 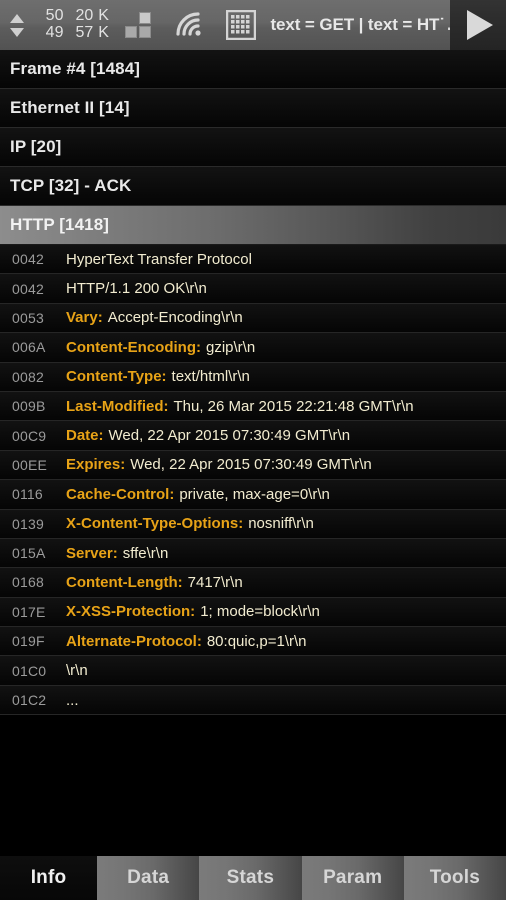 I want to click on header-offset: 0116, so click(x=27, y=494).